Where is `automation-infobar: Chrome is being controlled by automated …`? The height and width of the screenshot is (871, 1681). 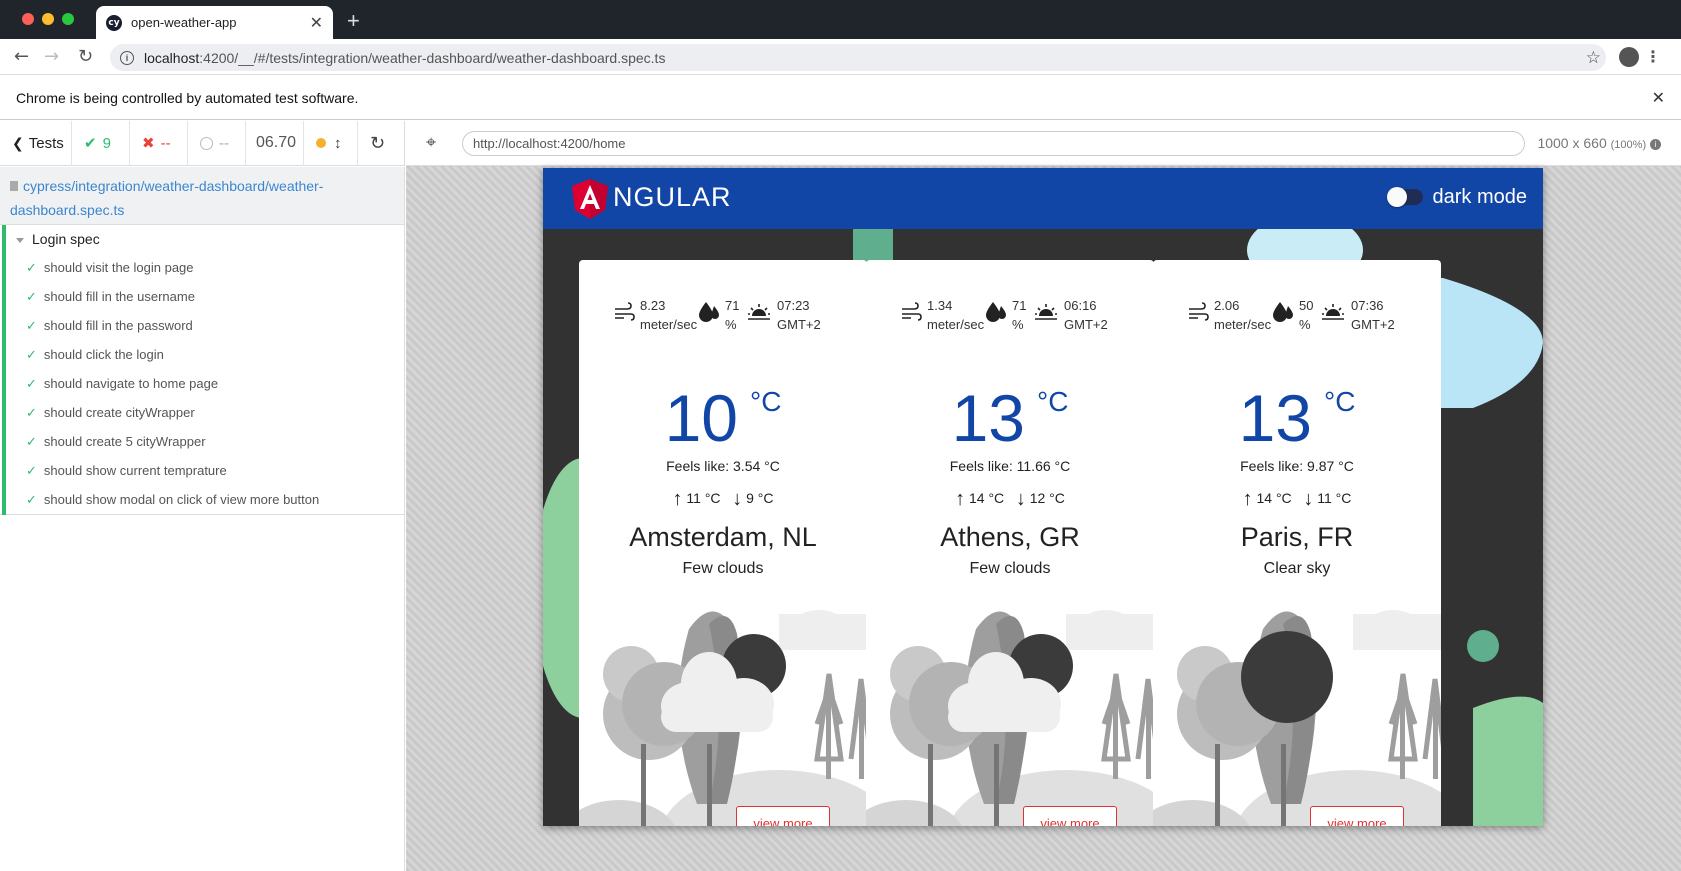
automation-infobar: Chrome is being controlled by automated … is located at coordinates (840, 98).